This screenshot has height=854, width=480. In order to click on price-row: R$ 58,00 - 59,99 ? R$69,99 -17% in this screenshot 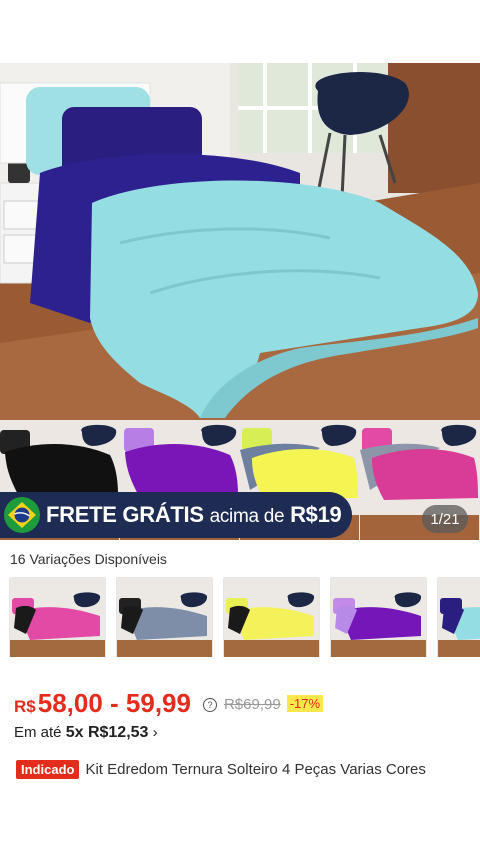, I will do `click(169, 703)`.